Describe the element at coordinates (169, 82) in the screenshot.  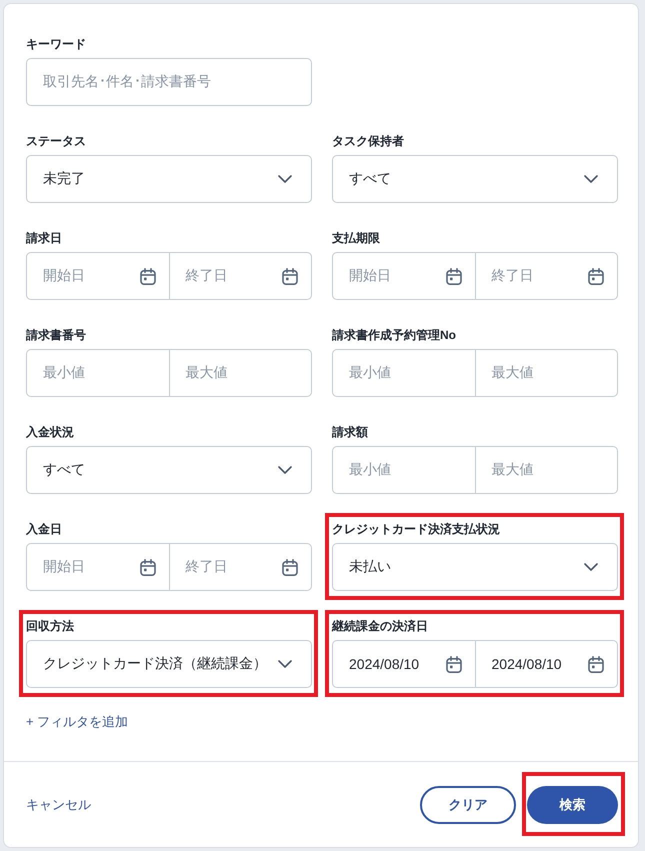
I see `keyword-field: 取引先名･件名･請求書番号` at that location.